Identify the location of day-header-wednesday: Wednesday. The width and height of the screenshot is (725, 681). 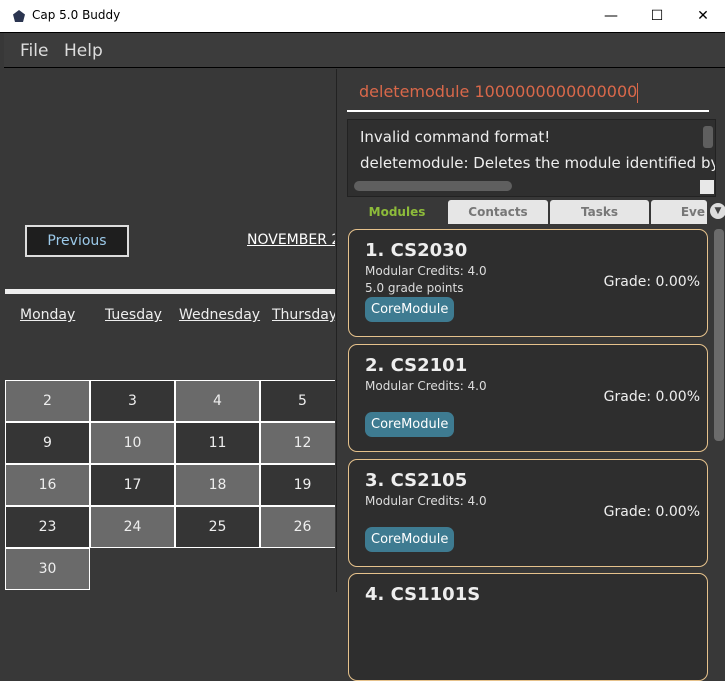
(220, 315).